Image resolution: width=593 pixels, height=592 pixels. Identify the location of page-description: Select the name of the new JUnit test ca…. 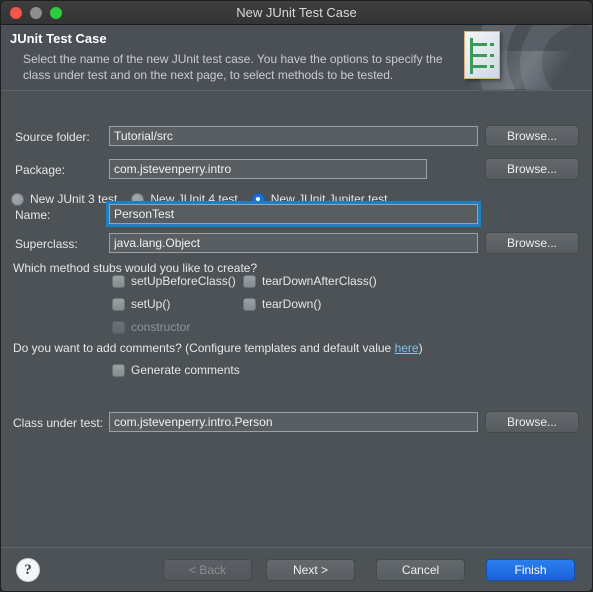
(233, 67).